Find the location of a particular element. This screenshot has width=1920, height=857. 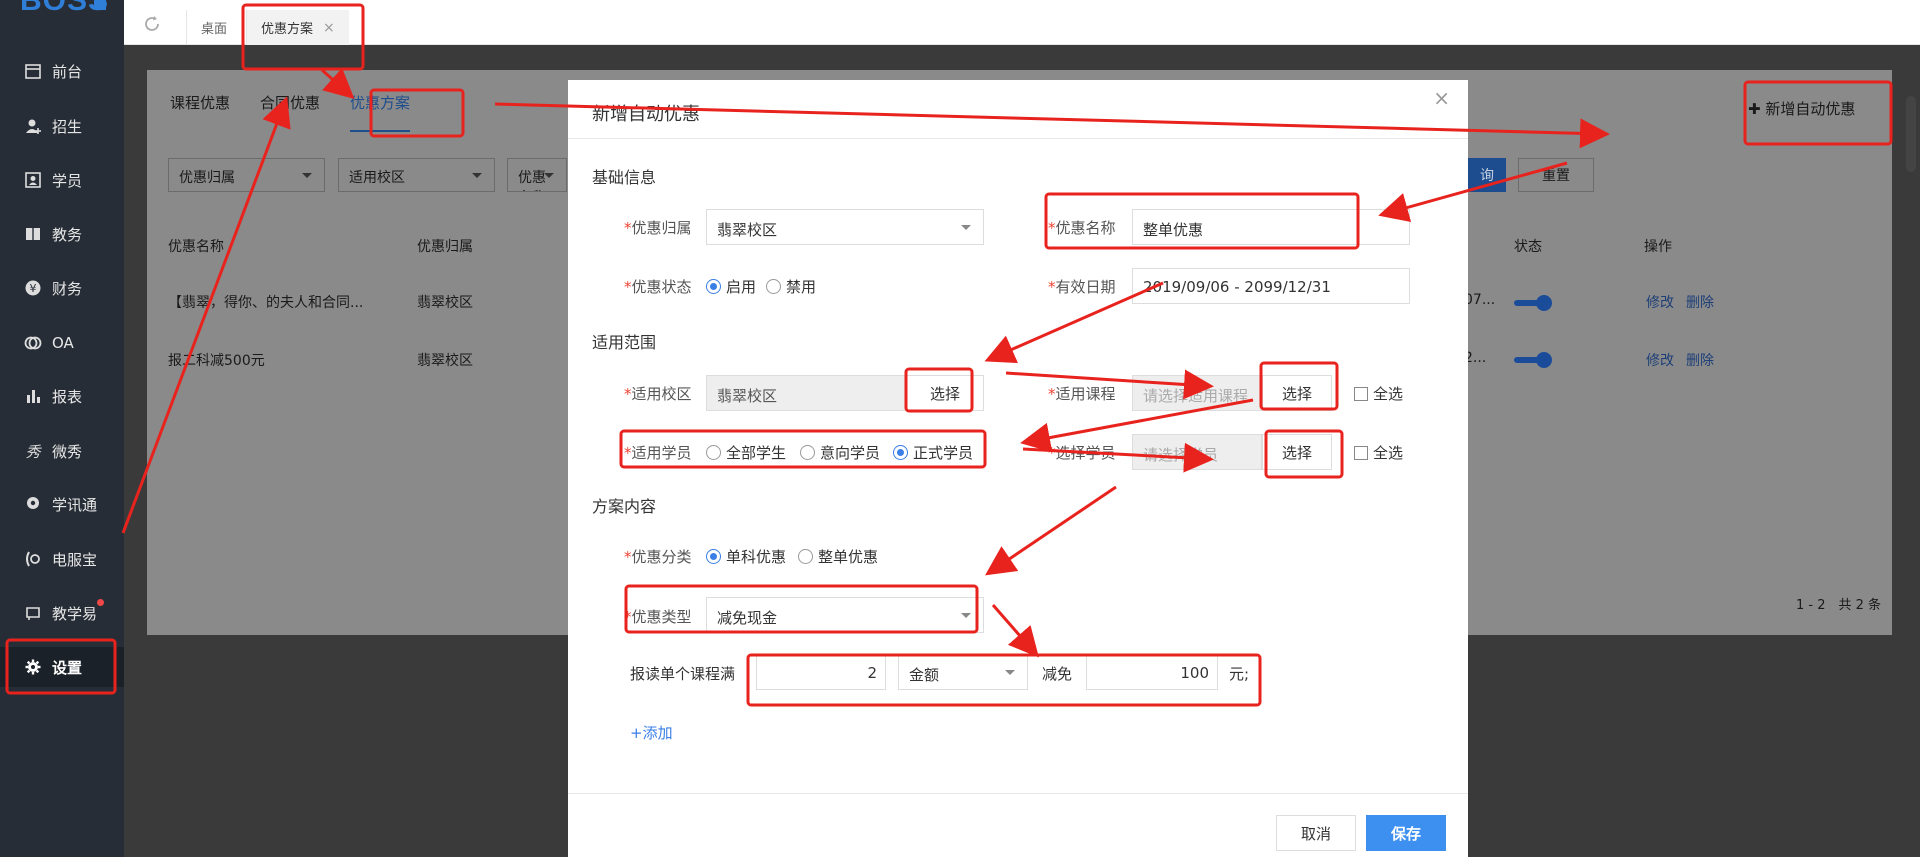

course-placeholder: 请选择适用课程 is located at coordinates (1196, 396).